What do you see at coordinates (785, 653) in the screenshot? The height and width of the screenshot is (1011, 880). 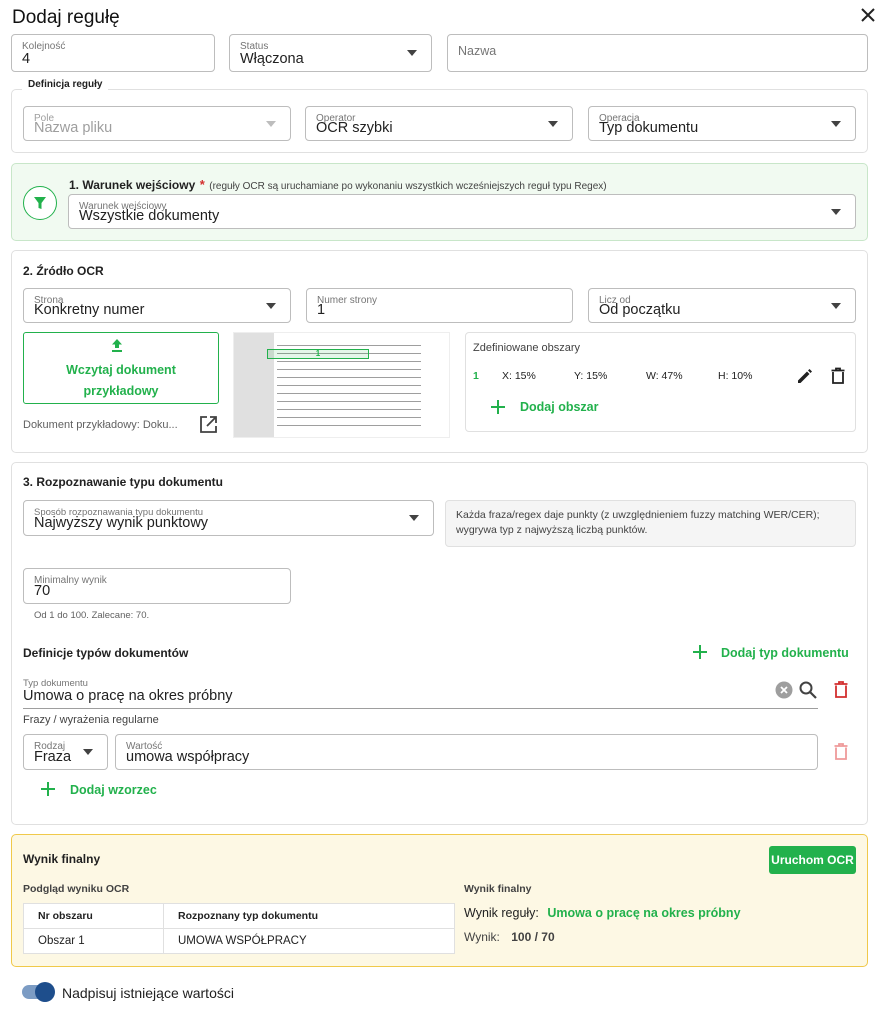 I see `add-doc-type-button: Dodaj typ dokumentu` at bounding box center [785, 653].